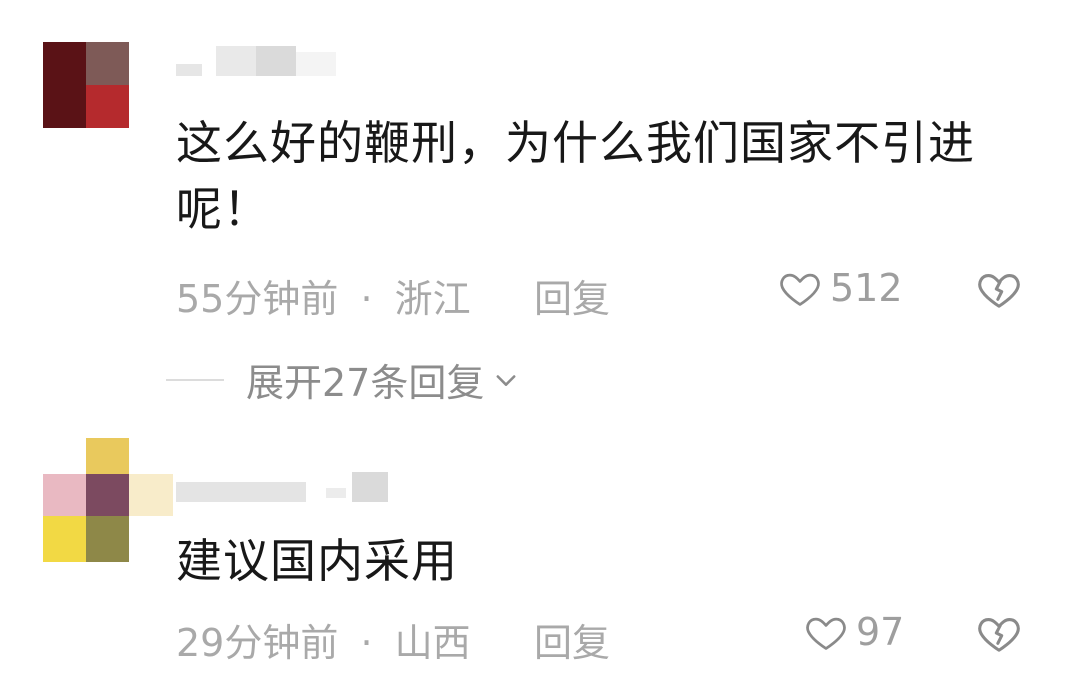 The height and width of the screenshot is (682, 1080). I want to click on avatar, so click(108, 500).